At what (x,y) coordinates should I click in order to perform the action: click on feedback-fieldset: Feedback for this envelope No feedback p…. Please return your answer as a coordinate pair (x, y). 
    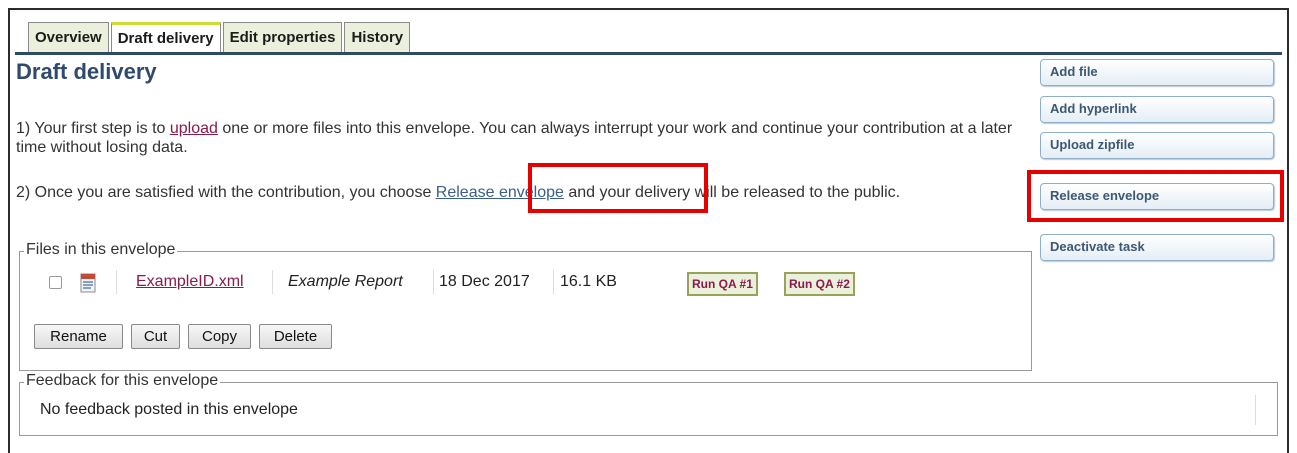
    Looking at the image, I should click on (648, 404).